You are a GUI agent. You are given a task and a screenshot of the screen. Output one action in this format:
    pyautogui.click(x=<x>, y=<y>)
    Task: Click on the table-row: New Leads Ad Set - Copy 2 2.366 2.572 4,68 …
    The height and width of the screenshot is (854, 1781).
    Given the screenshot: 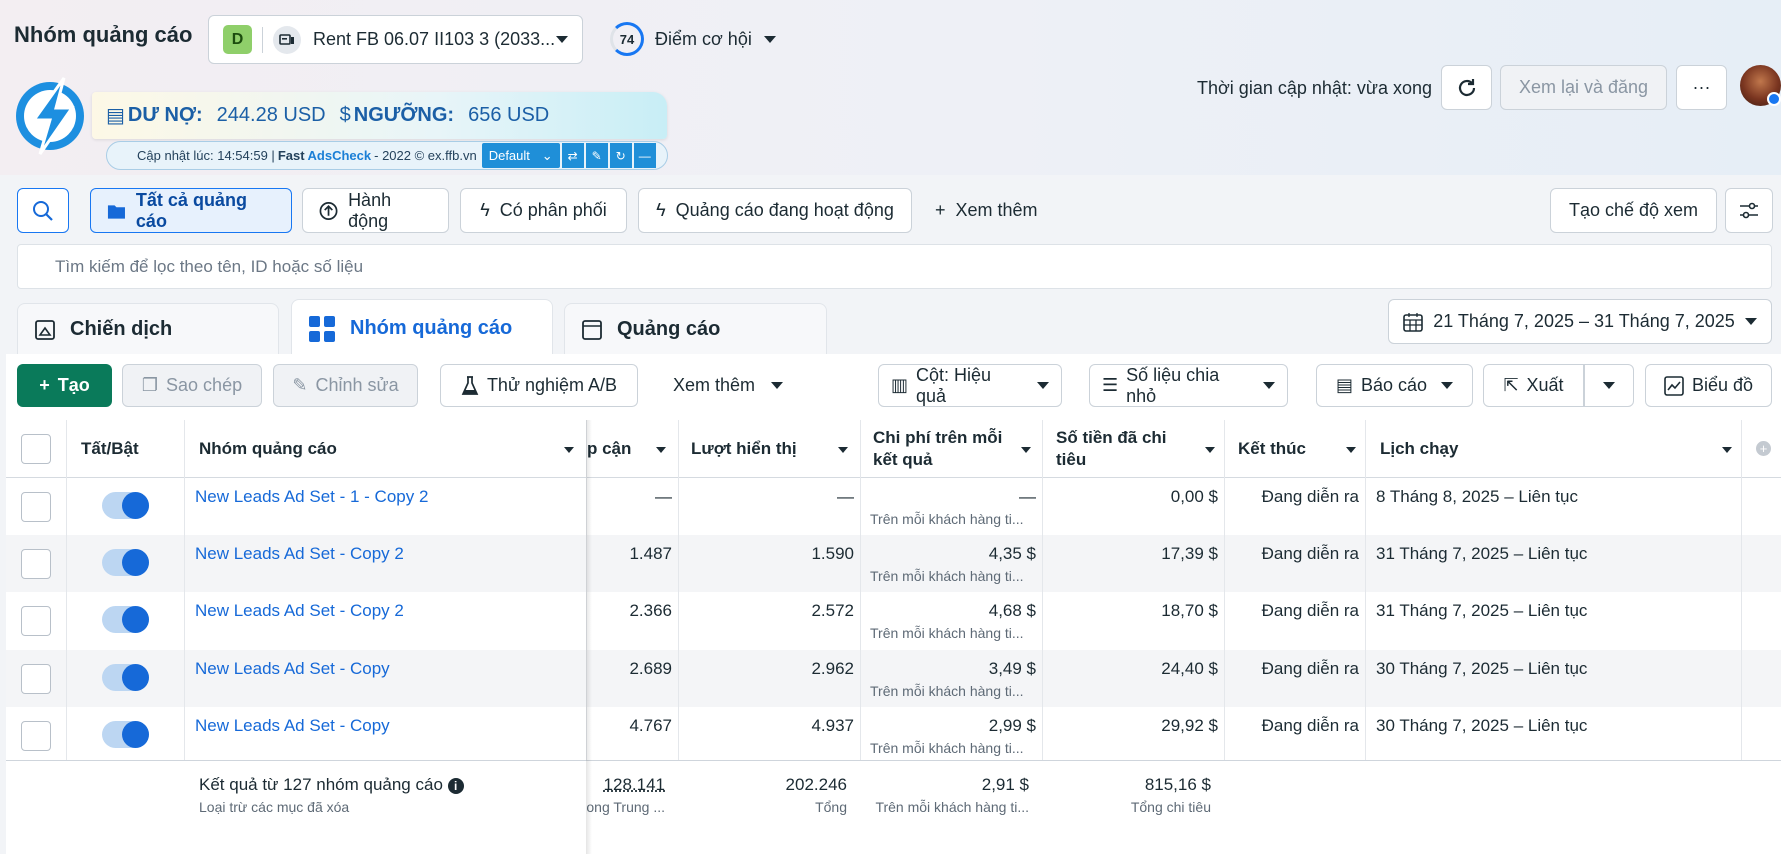 What is the action you would take?
    pyautogui.click(x=893, y=620)
    